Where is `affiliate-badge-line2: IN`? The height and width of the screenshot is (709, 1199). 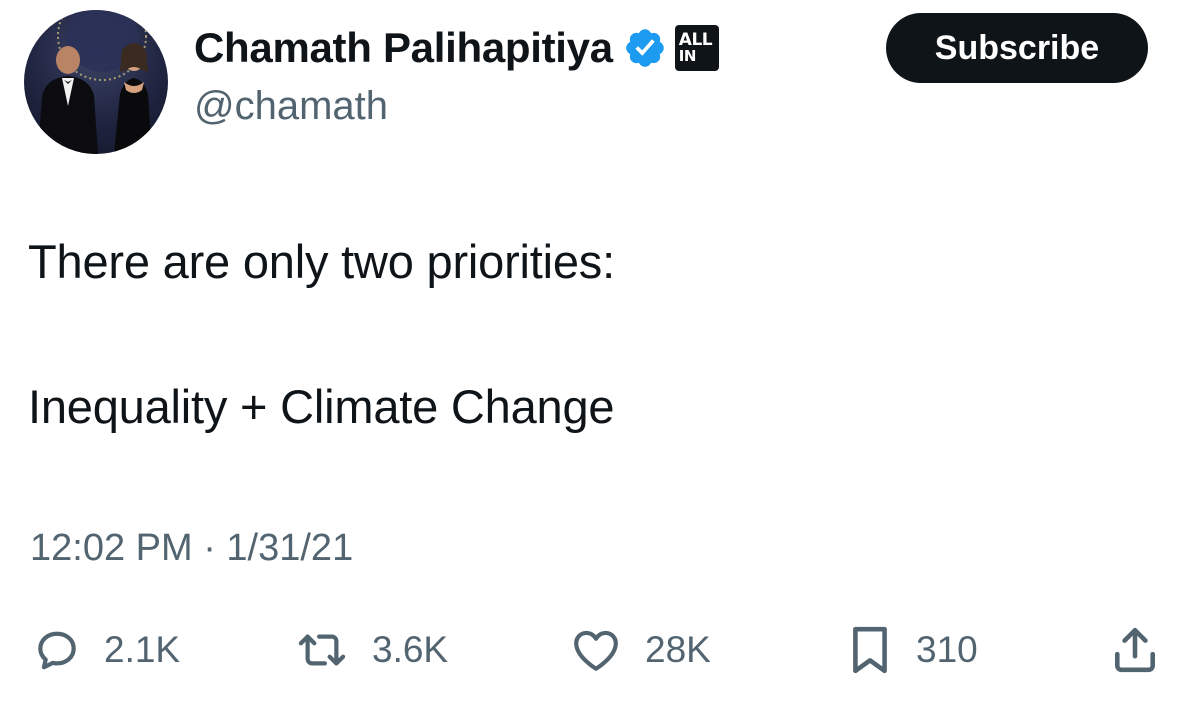
affiliate-badge-line2: IN is located at coordinates (687, 56).